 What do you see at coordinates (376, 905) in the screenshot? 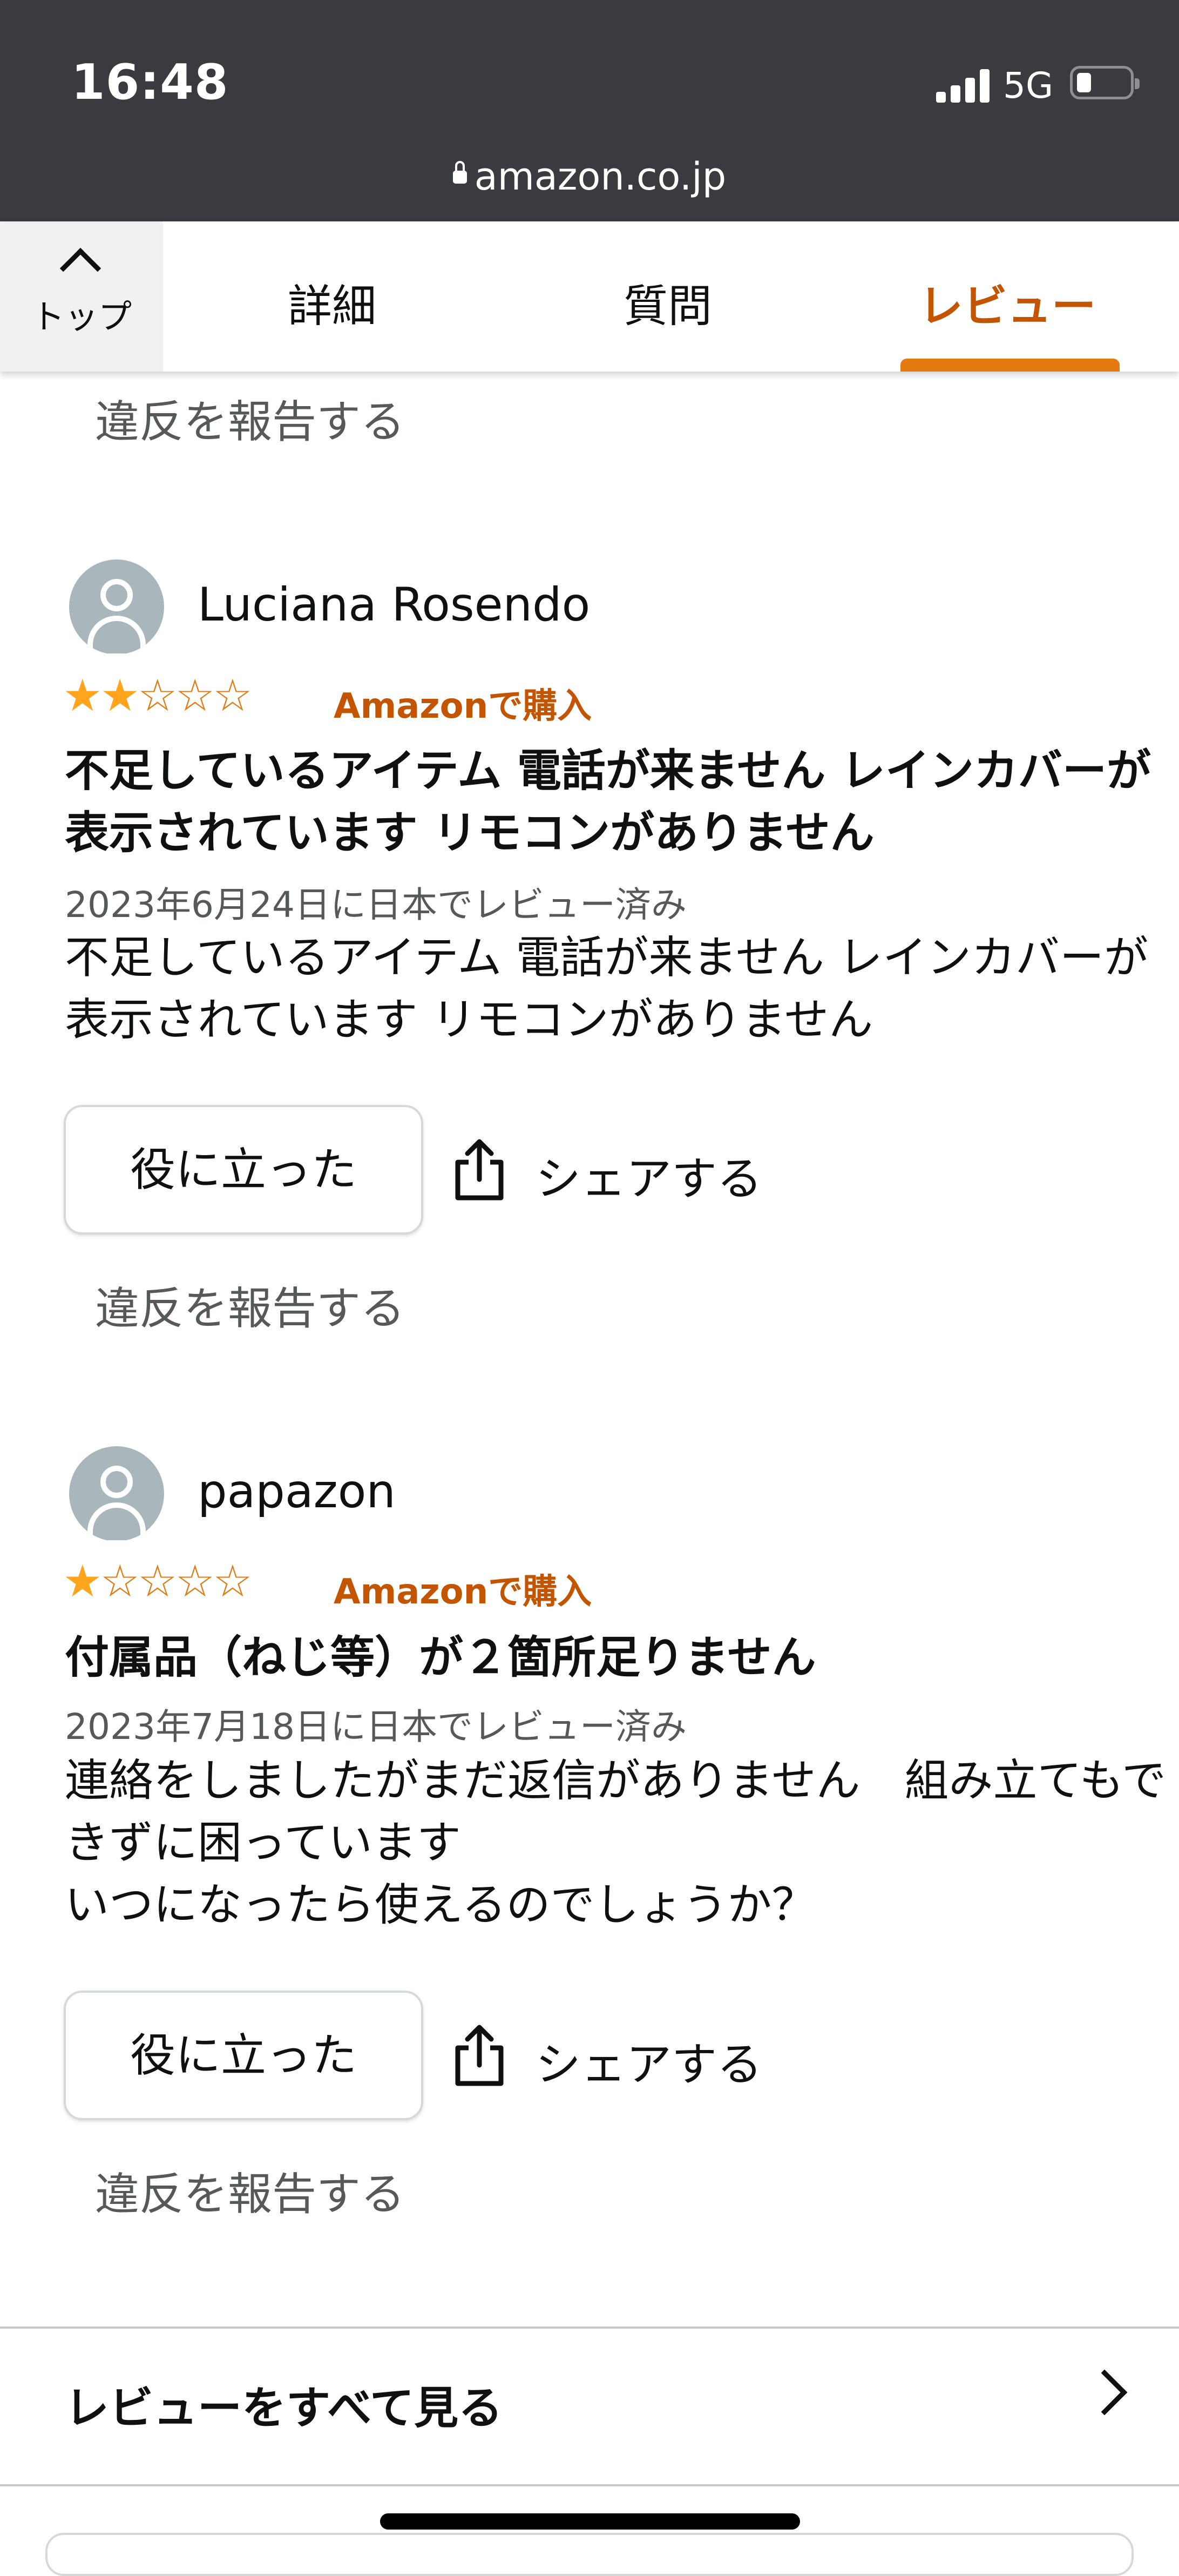
I see `review-date: 2023年6月24日に日本でレビュー済み` at bounding box center [376, 905].